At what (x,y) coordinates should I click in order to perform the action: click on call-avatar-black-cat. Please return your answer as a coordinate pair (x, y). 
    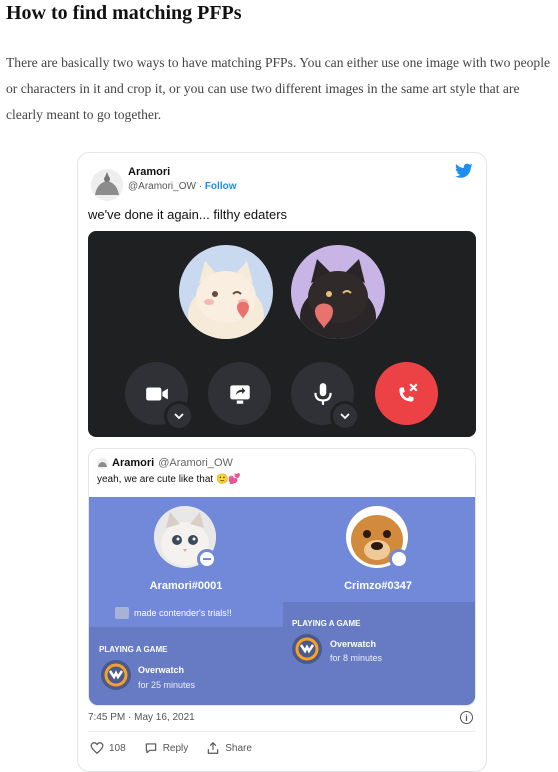
    Looking at the image, I should click on (338, 292).